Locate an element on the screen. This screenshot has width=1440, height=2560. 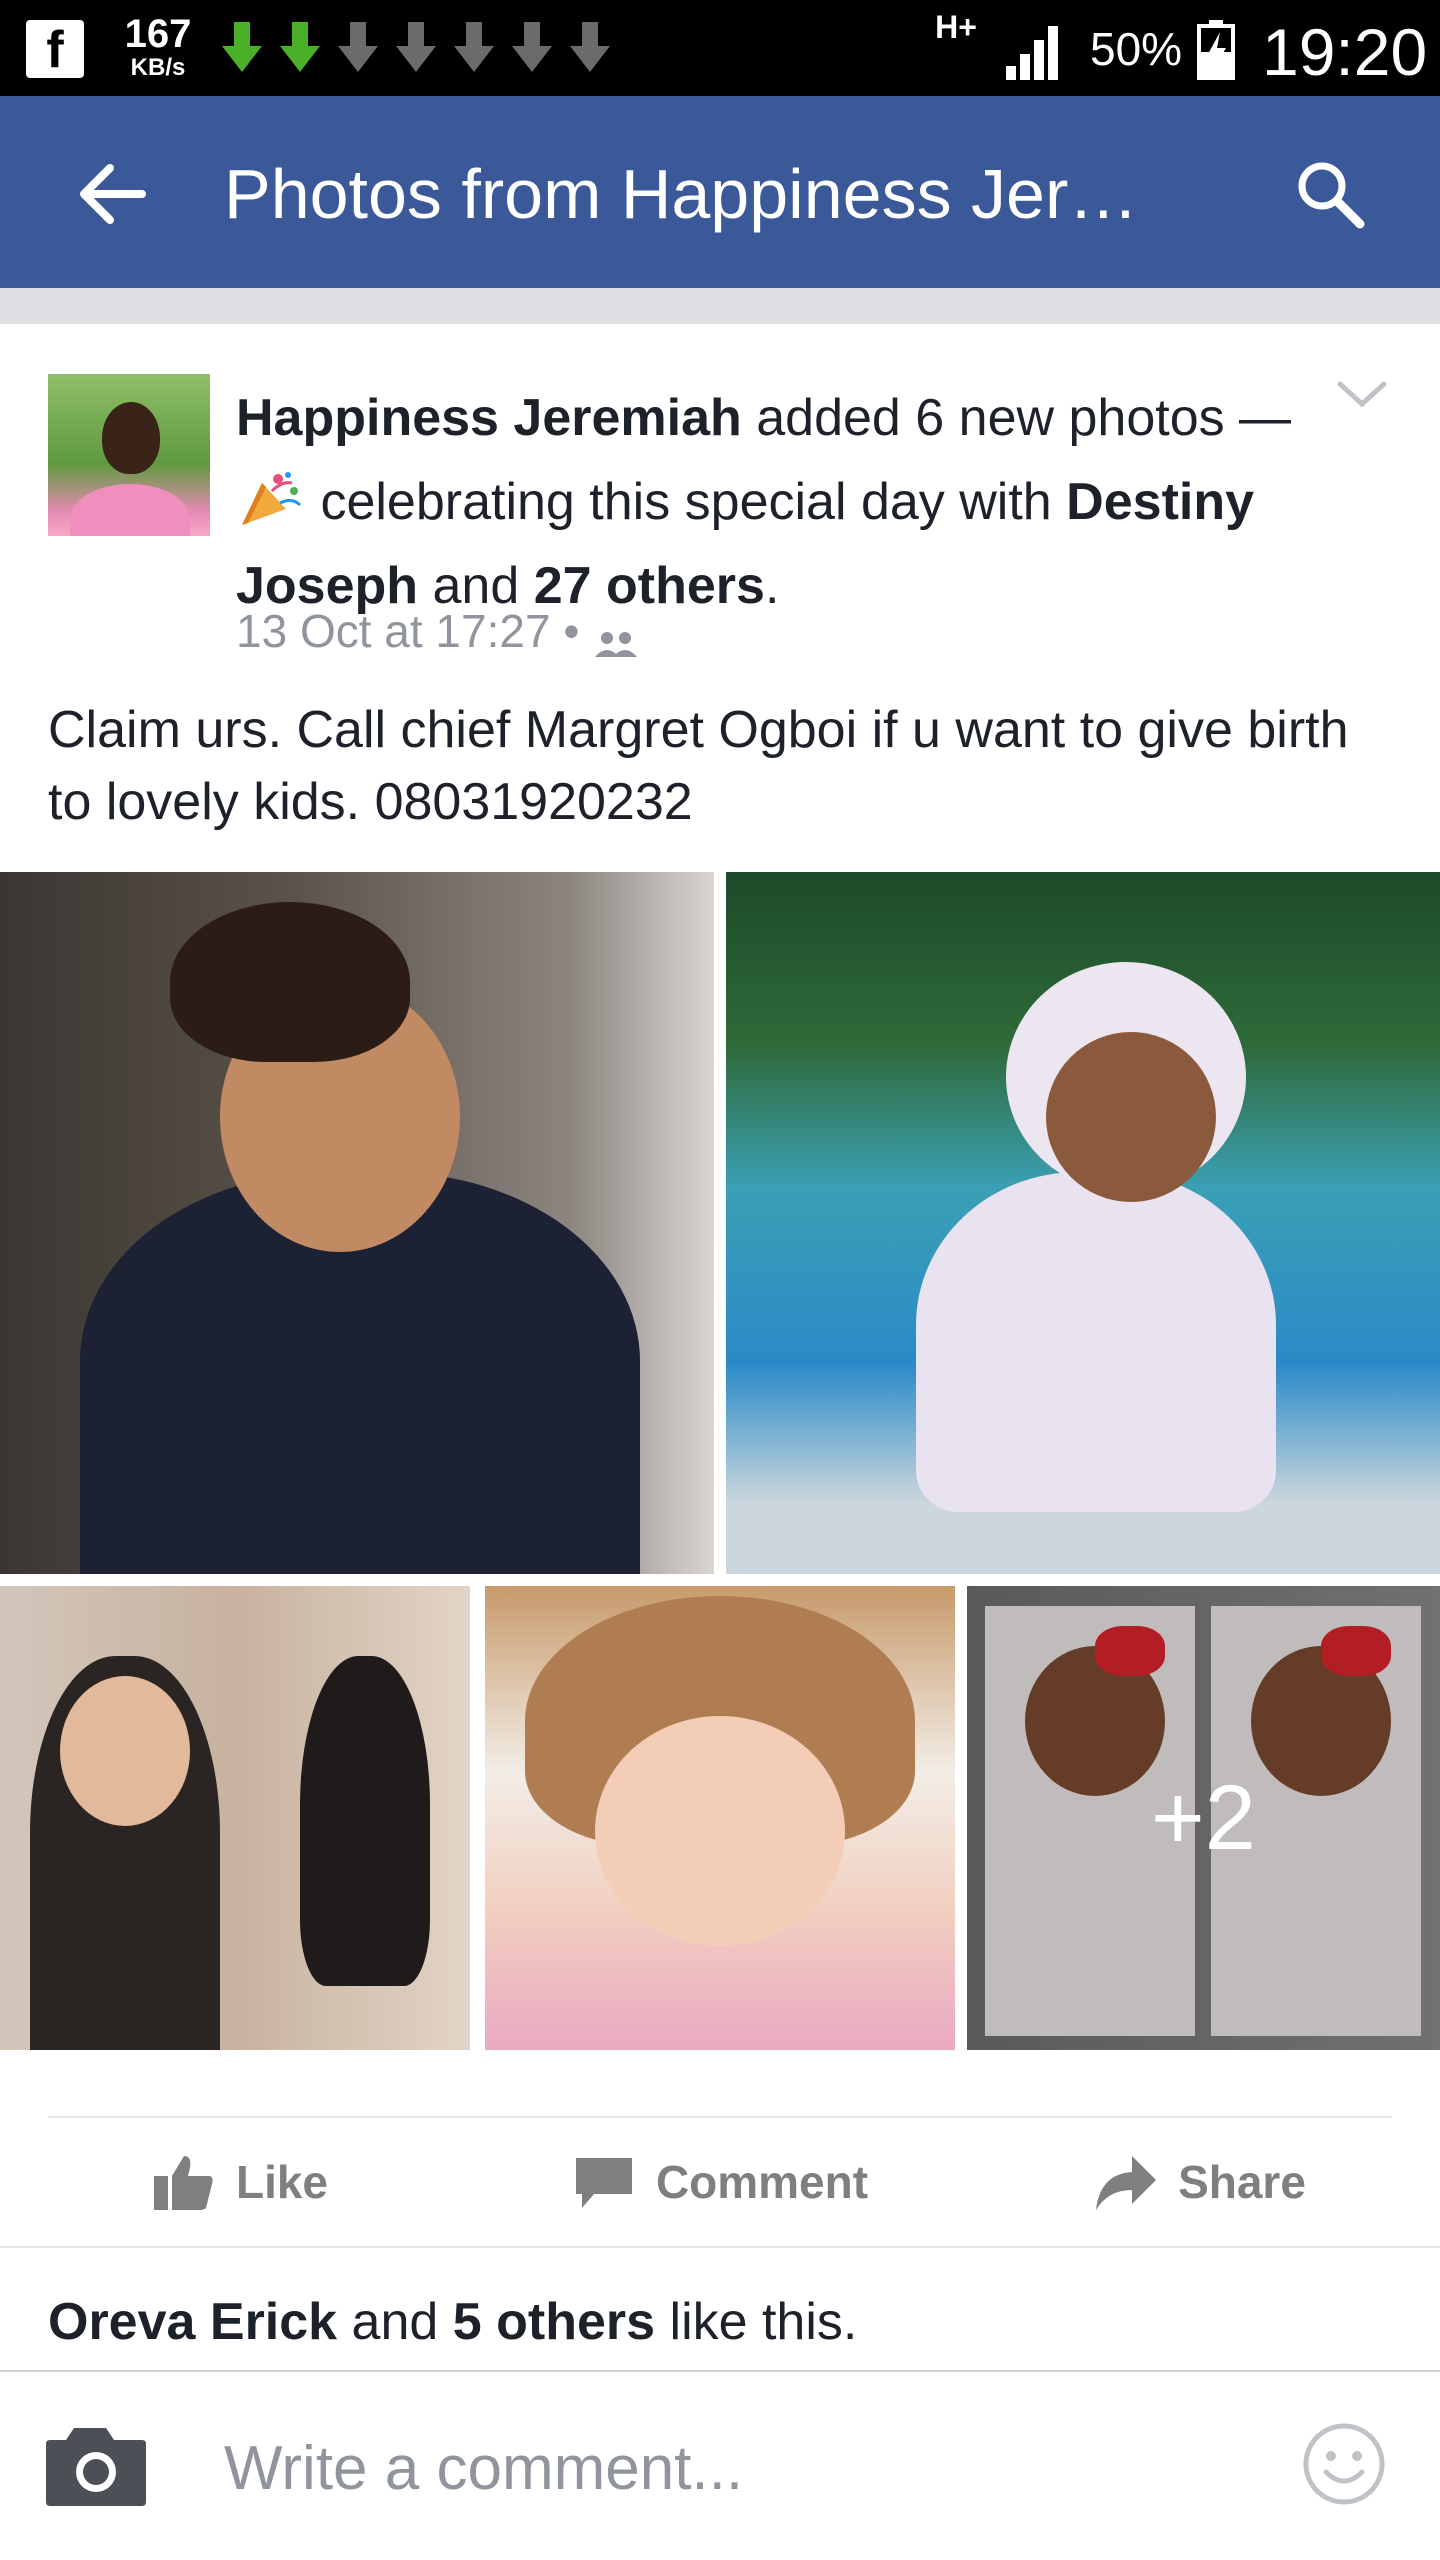
share-arrow-icon is located at coordinates (1126, 2183).